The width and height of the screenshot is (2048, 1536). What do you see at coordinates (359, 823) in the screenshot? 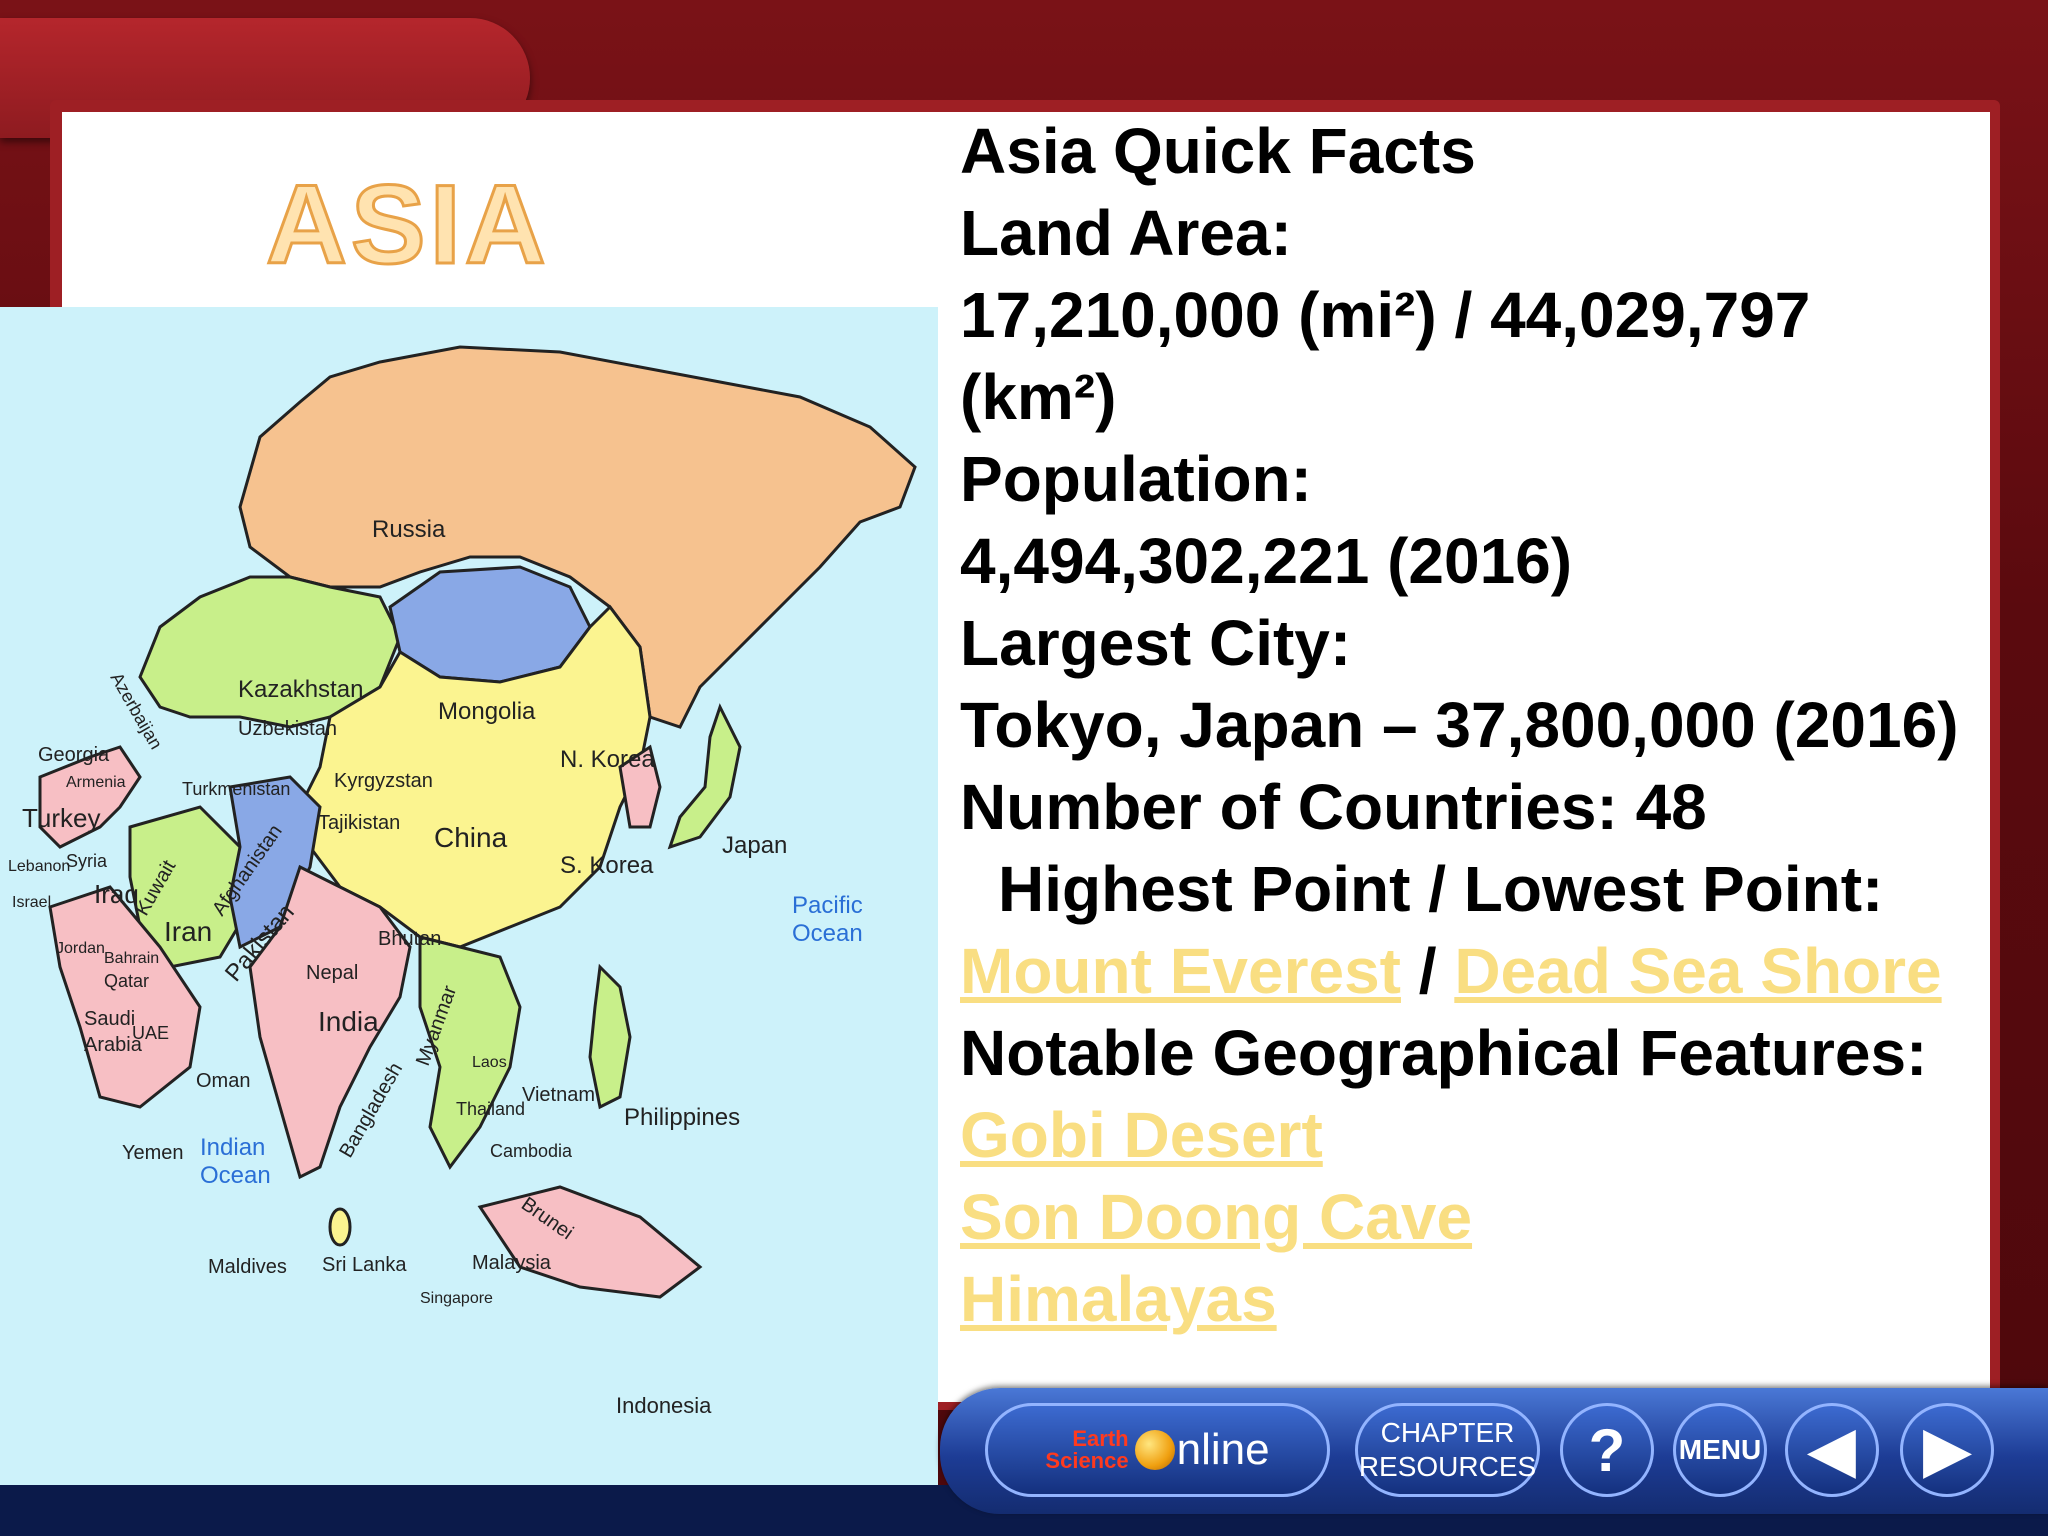
I see `label-tajikistan: Tajikistan` at bounding box center [359, 823].